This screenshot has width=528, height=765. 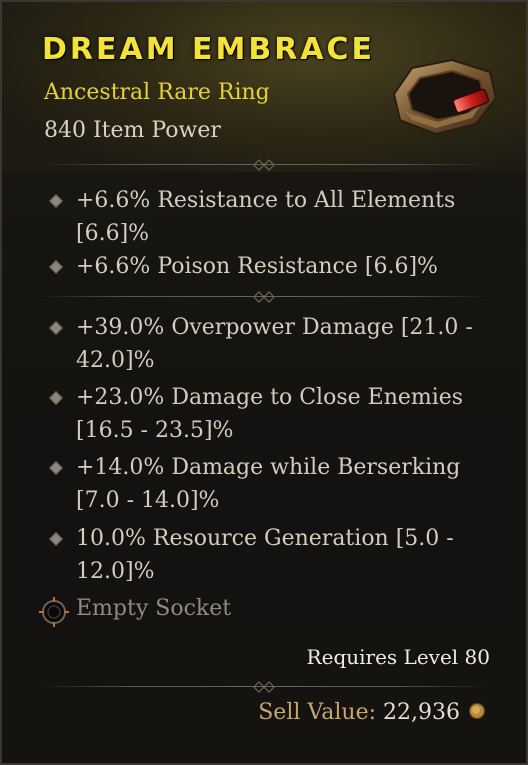 I want to click on affix-line: +14.0% Damage while Berserking, so click(x=268, y=467).